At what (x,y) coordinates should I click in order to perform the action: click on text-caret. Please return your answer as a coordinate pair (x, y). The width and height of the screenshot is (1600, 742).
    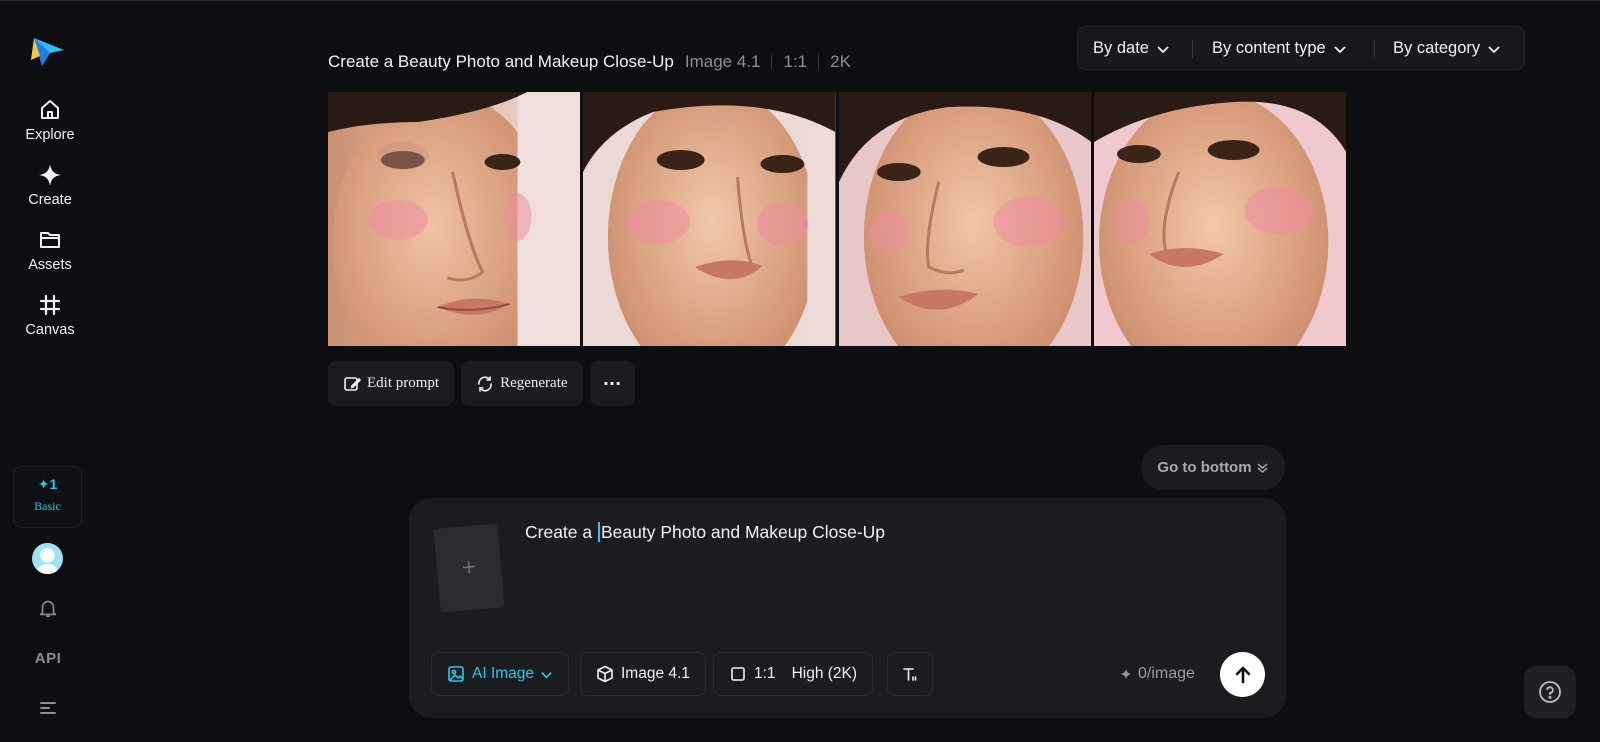
    Looking at the image, I should click on (598, 532).